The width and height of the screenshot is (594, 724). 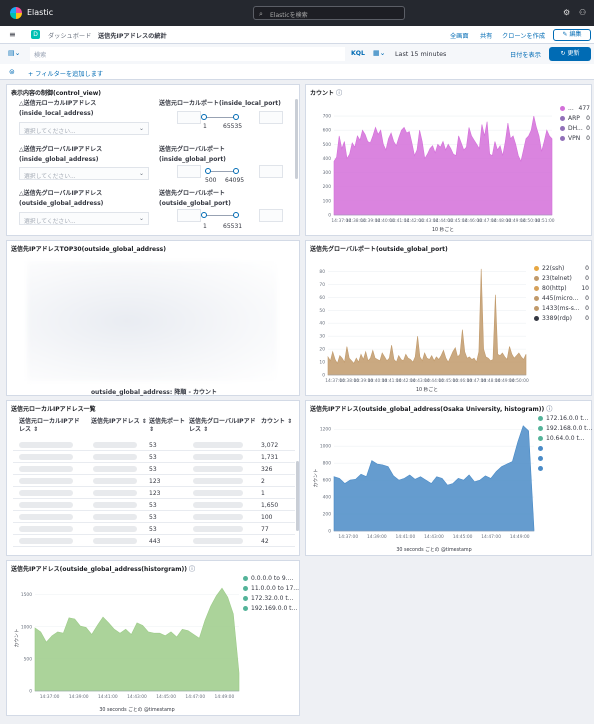 I want to click on legend-item: 445(micro... 0, so click(x=561, y=300).